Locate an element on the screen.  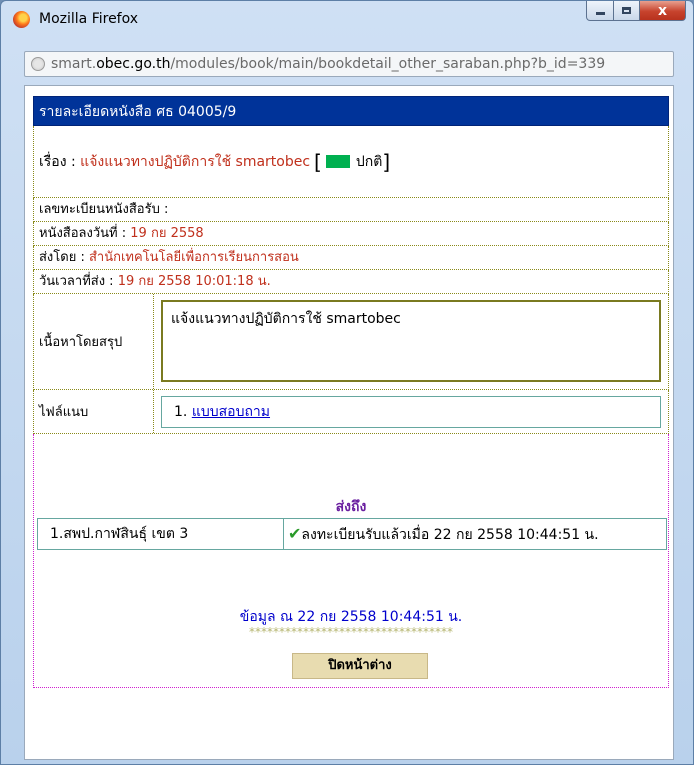
firefox-icon is located at coordinates (21, 19).